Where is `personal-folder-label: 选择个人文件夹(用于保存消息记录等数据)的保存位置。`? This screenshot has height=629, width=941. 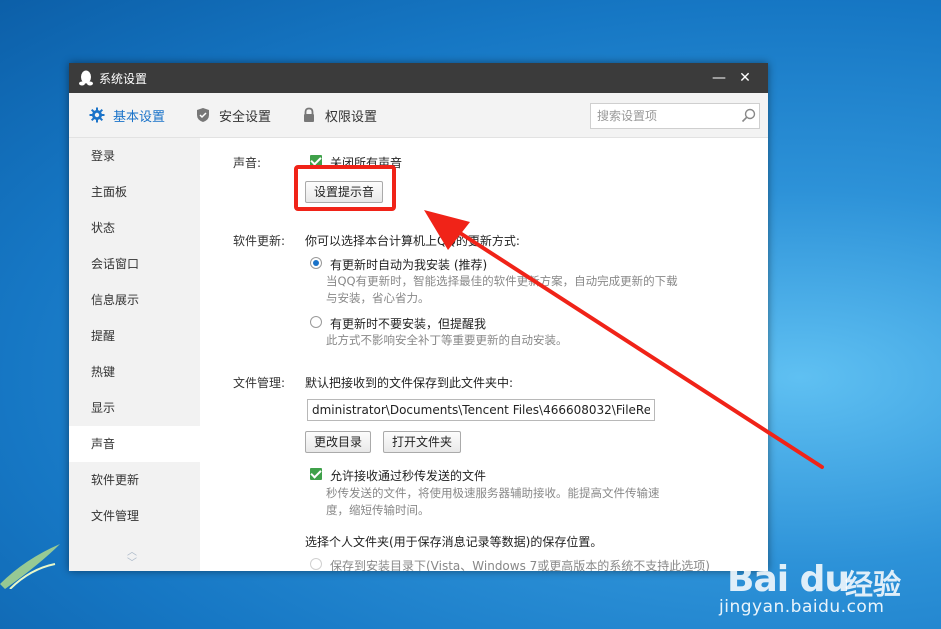
personal-folder-label: 选择个人文件夹(用于保存消息记录等数据)的保存位置。 is located at coordinates (454, 542).